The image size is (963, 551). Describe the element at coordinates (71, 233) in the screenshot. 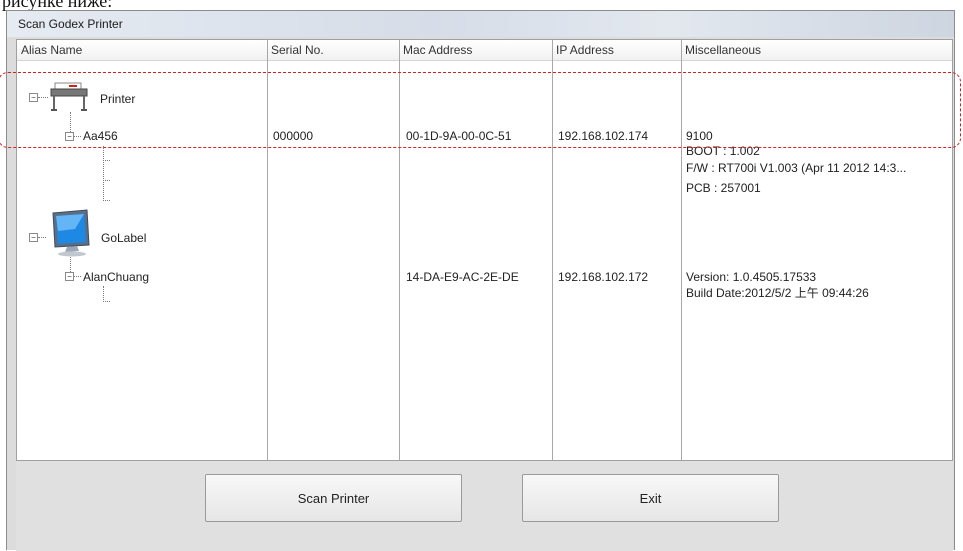

I see `computer-monitor-icon` at that location.